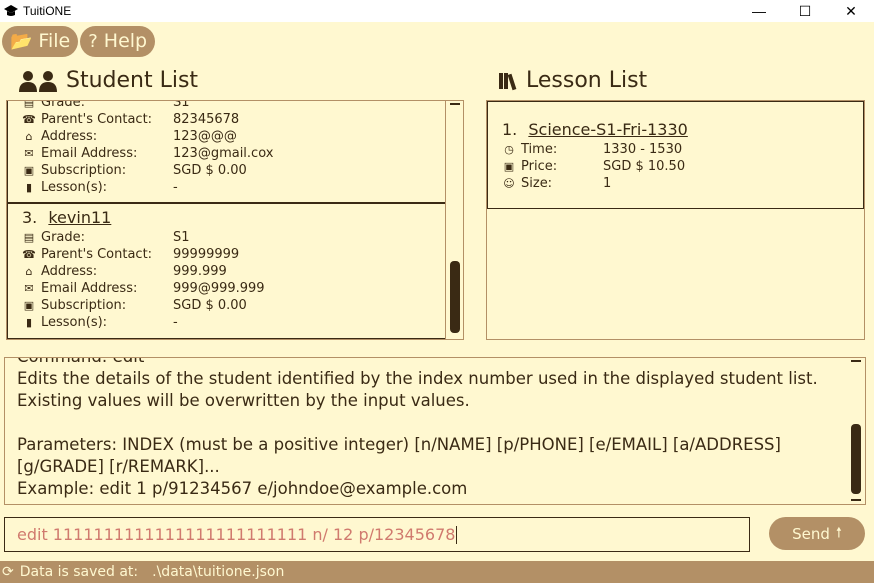 The width and height of the screenshot is (874, 583). Describe the element at coordinates (759, 11) in the screenshot. I see `minimize-icon: —` at that location.